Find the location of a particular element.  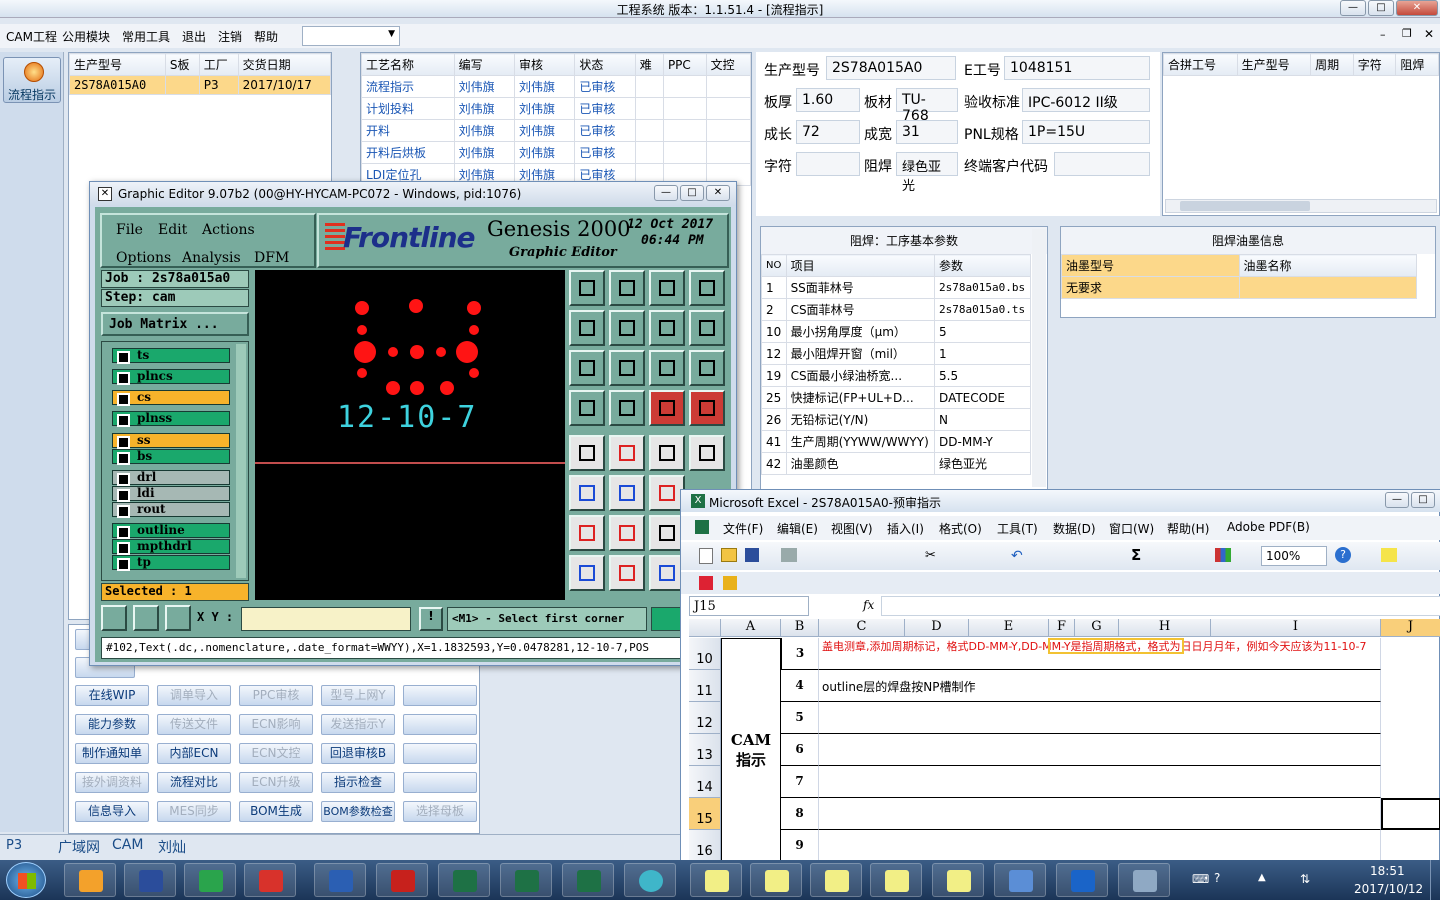

table-row: 开料 刘伟旗 刘伟旗 已审核 is located at coordinates (556, 130).